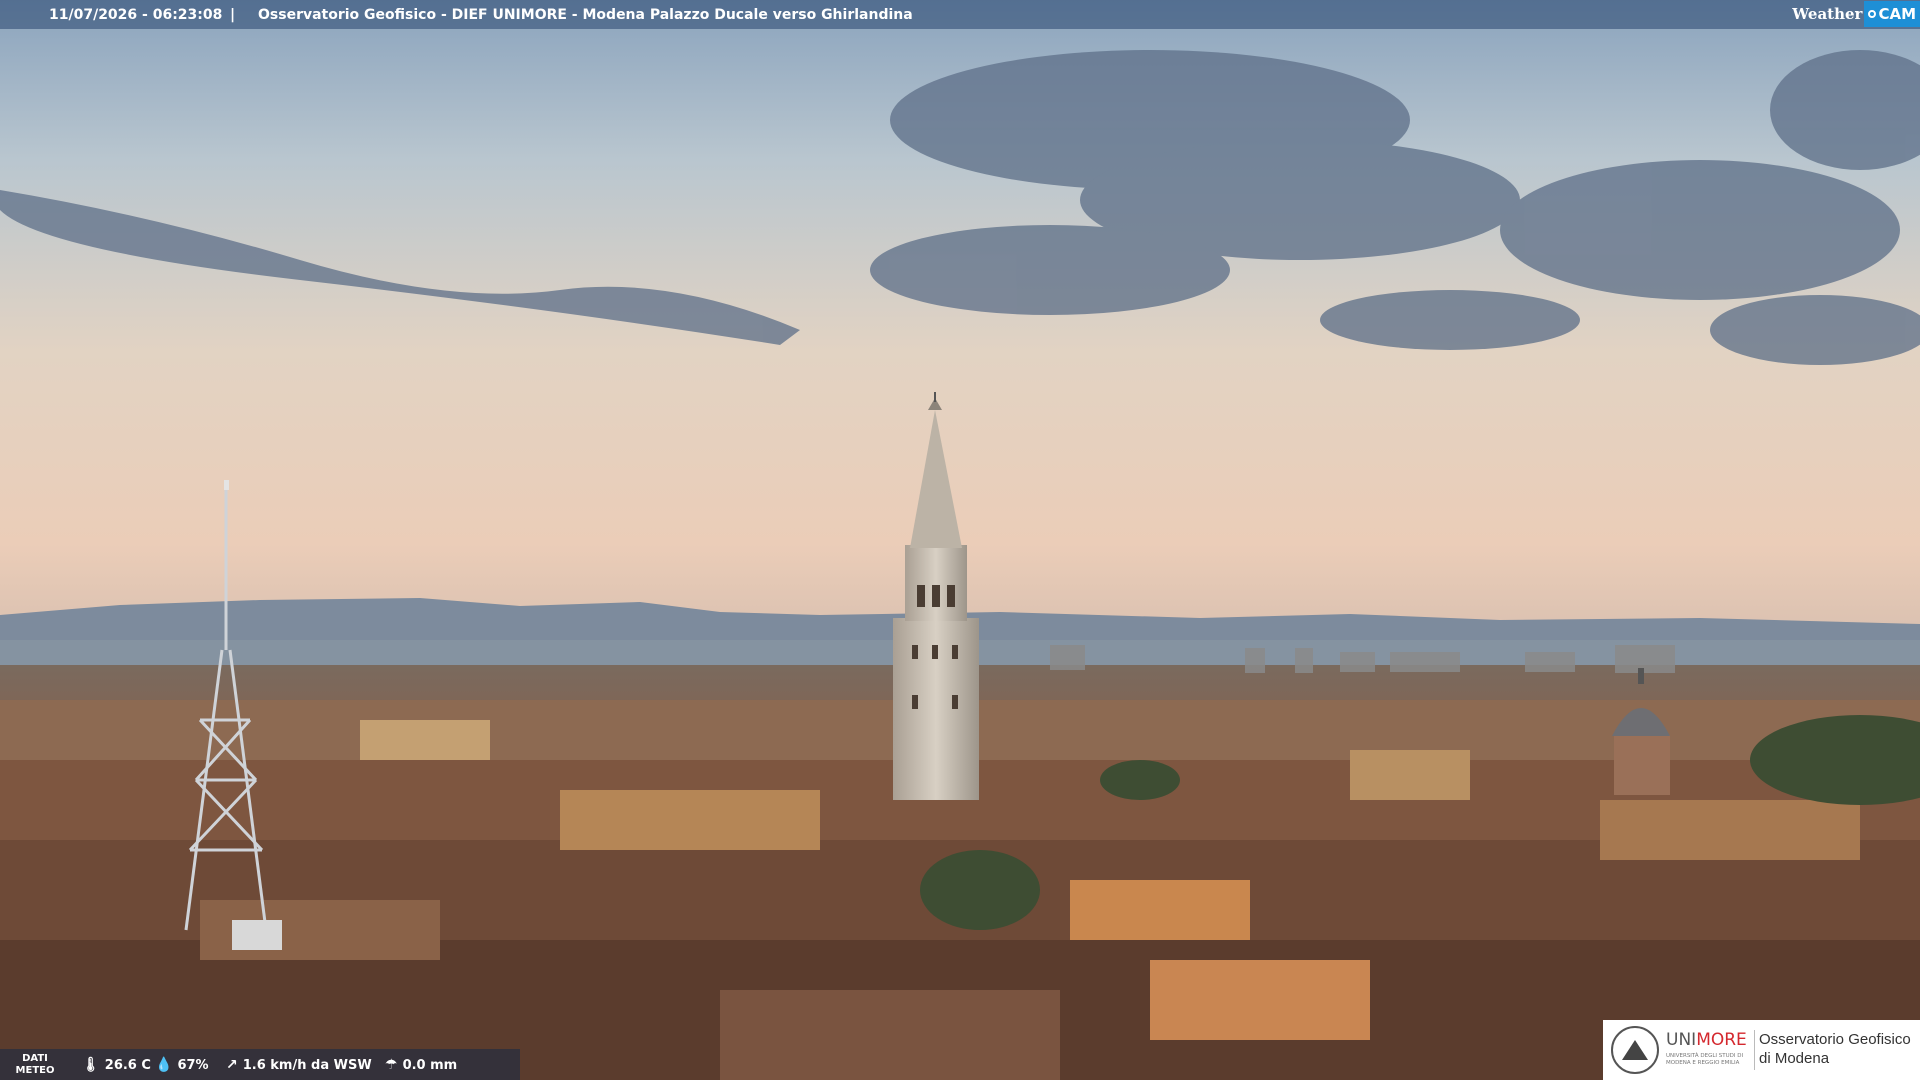 The width and height of the screenshot is (1920, 1080). I want to click on university-seal-icon, so click(1635, 1050).